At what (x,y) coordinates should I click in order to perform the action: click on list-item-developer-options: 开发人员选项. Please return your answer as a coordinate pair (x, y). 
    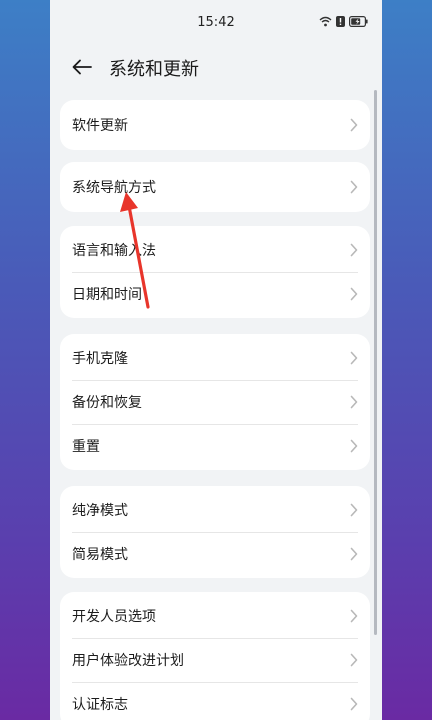
    Looking at the image, I should click on (215, 616).